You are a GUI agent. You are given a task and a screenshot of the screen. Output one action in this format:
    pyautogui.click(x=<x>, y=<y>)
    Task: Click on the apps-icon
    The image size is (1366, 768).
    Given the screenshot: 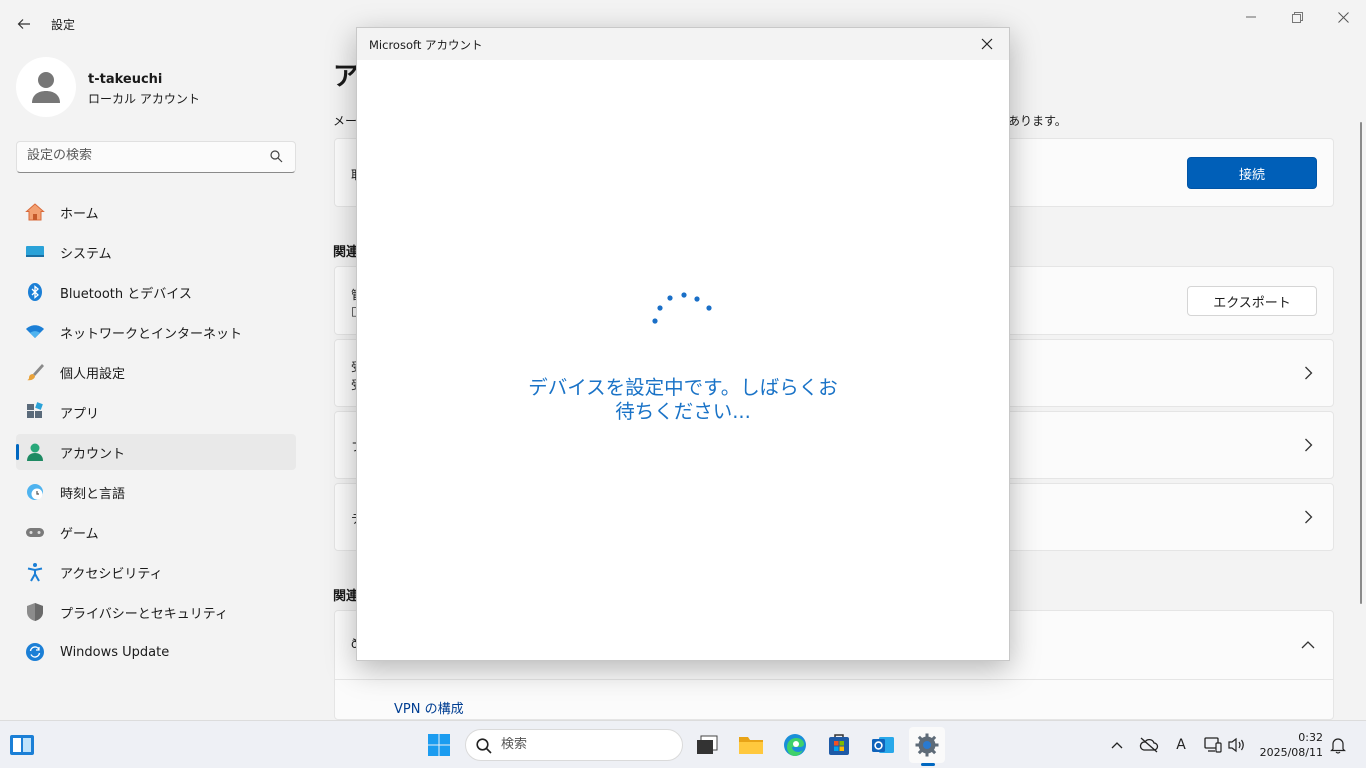 What is the action you would take?
    pyautogui.click(x=35, y=410)
    